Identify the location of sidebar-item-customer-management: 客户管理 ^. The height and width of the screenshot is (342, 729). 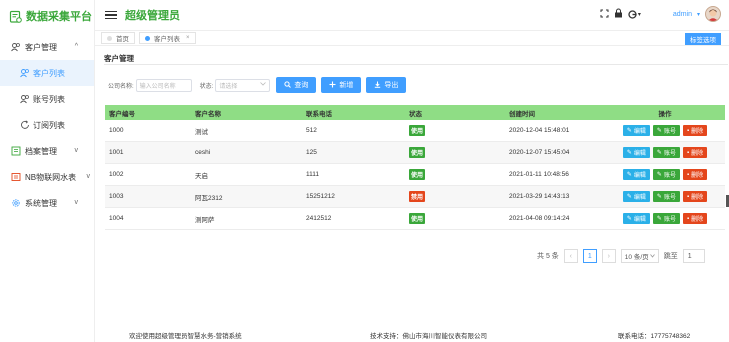
(47, 47).